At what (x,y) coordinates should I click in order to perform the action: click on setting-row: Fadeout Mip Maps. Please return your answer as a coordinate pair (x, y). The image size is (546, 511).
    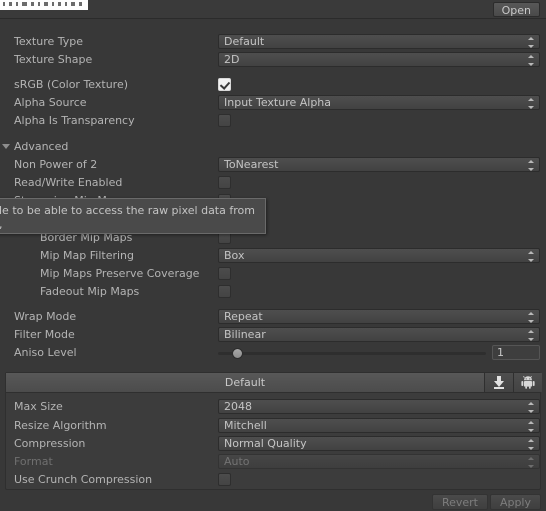
    Looking at the image, I should click on (273, 292).